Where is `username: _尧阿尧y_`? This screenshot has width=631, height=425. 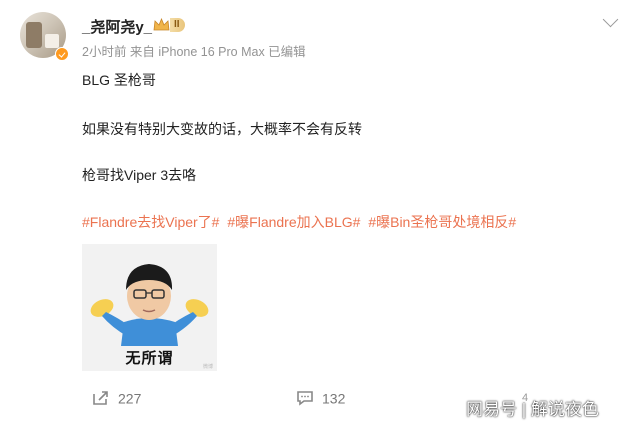
username: _尧阿尧y_ is located at coordinates (117, 26).